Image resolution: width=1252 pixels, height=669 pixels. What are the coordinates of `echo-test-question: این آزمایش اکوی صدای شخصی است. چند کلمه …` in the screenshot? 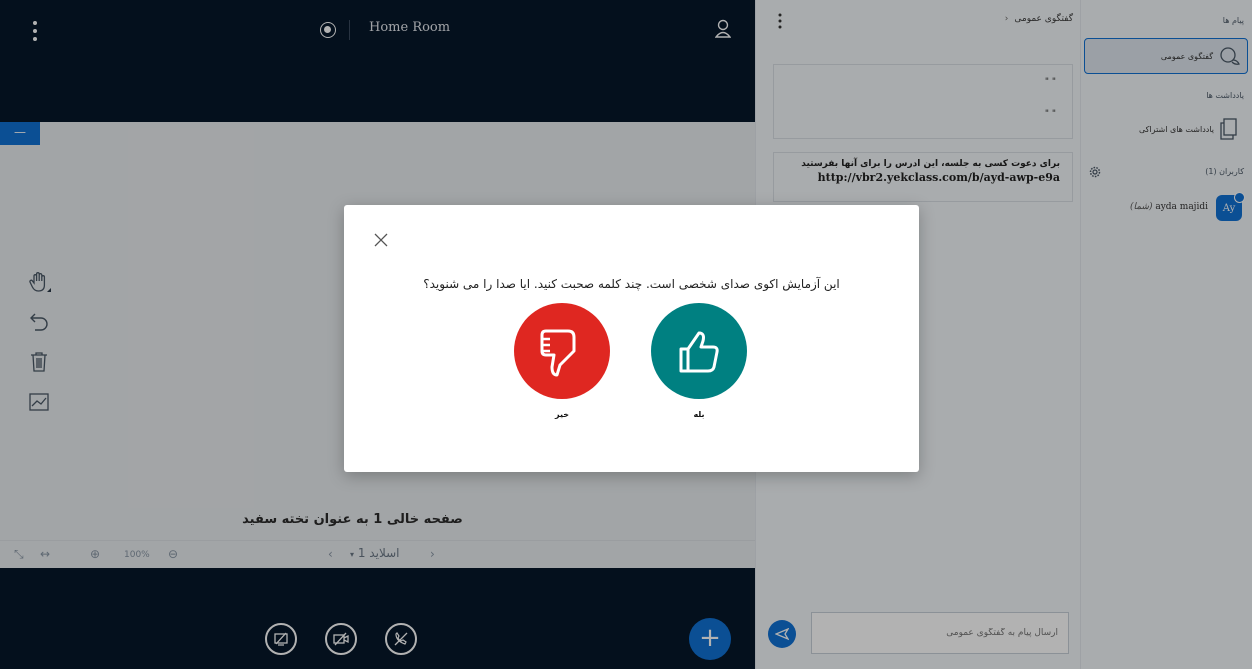 It's located at (631, 284).